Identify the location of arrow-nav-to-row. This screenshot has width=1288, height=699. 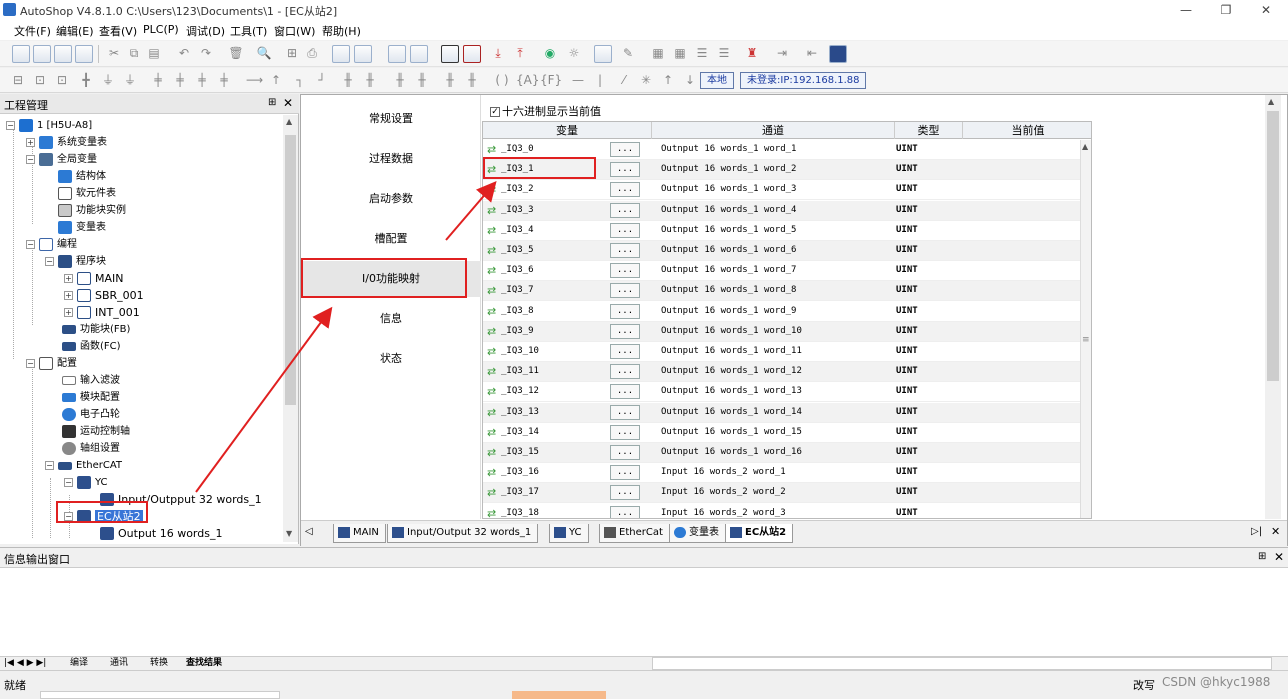
(471, 210).